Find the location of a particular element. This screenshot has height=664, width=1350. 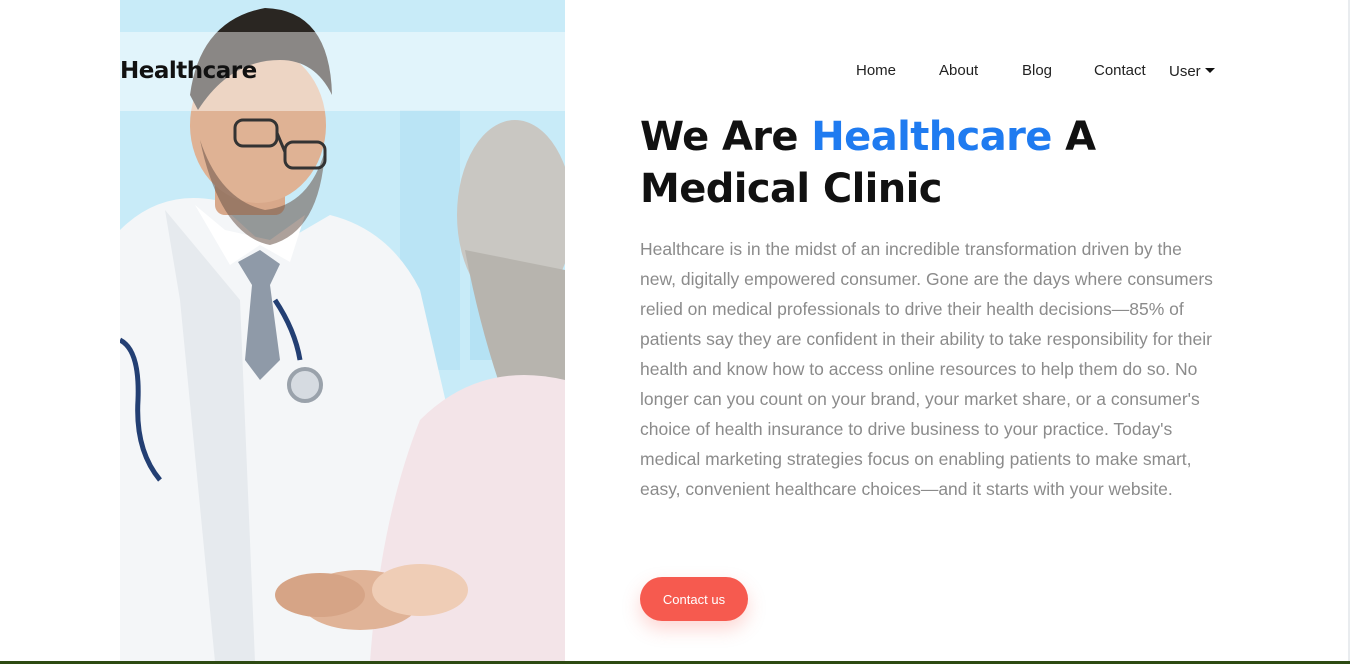

nav-blog-link: Blog is located at coordinates (1037, 70).